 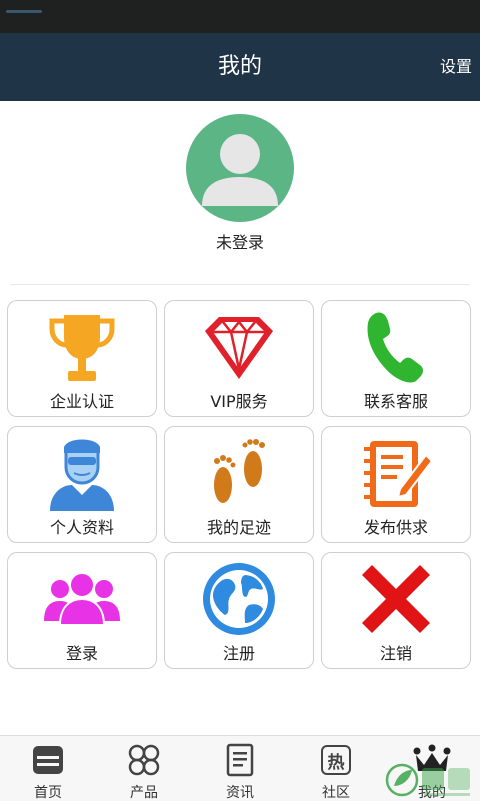 What do you see at coordinates (144, 760) in the screenshot?
I see `clover-icon` at bounding box center [144, 760].